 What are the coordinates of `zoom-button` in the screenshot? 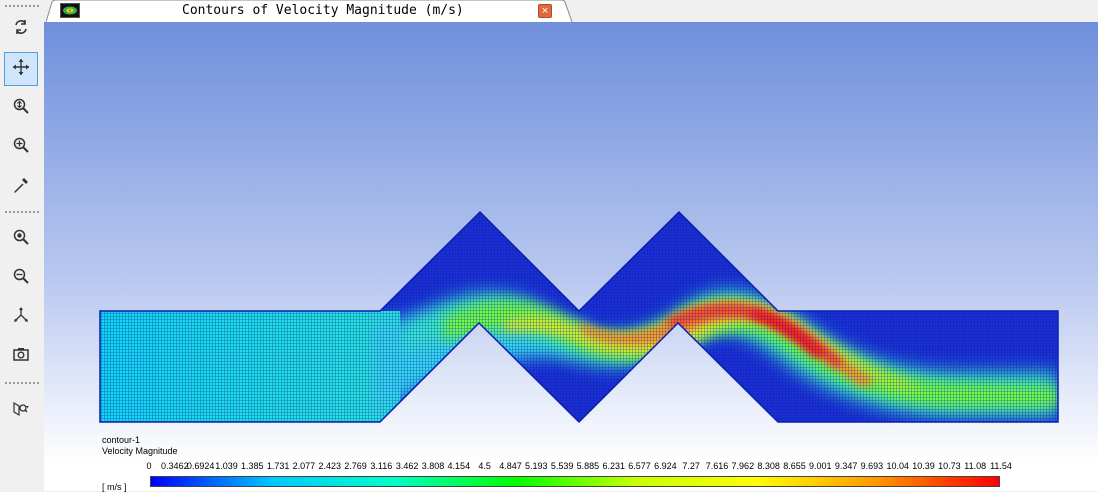 It's located at (21, 108).